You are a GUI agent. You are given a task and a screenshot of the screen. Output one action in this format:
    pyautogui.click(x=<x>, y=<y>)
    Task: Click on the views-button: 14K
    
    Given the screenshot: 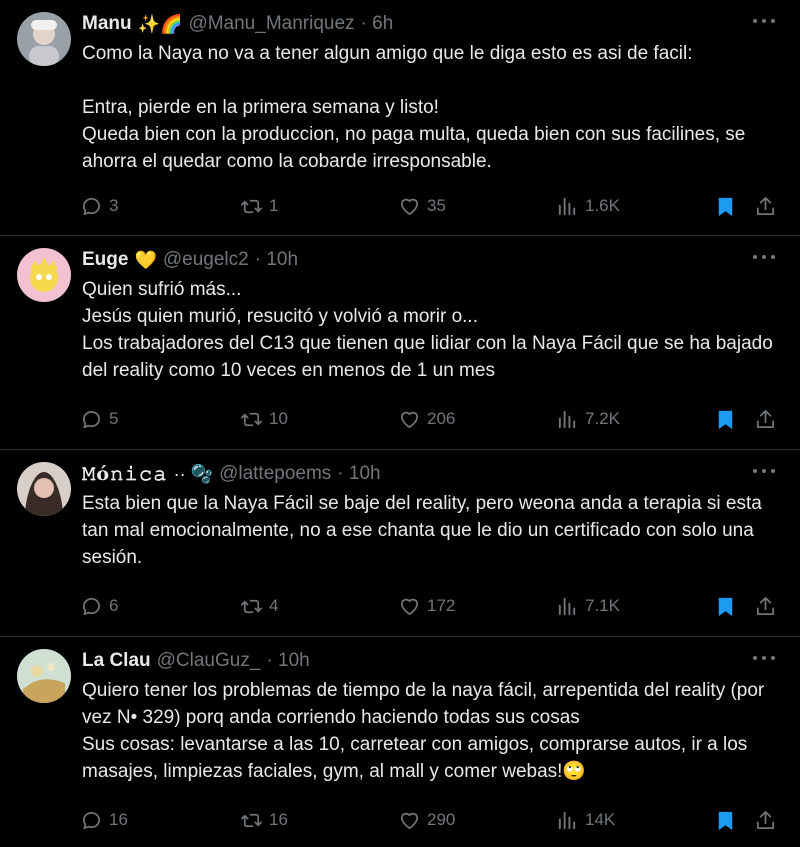 What is the action you would take?
    pyautogui.click(x=585, y=820)
    